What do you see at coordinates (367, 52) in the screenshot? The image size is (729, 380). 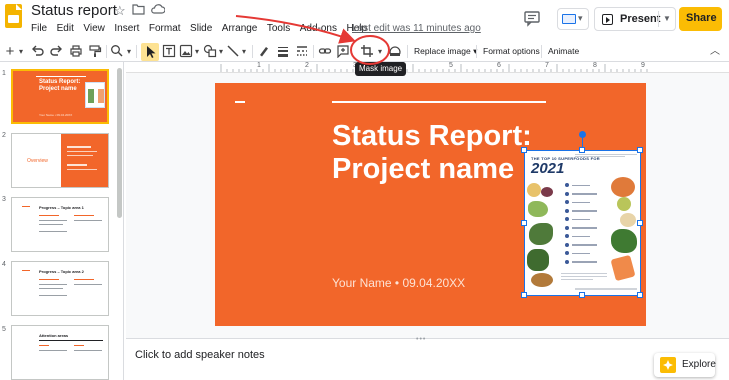 I see `crop-icon` at bounding box center [367, 52].